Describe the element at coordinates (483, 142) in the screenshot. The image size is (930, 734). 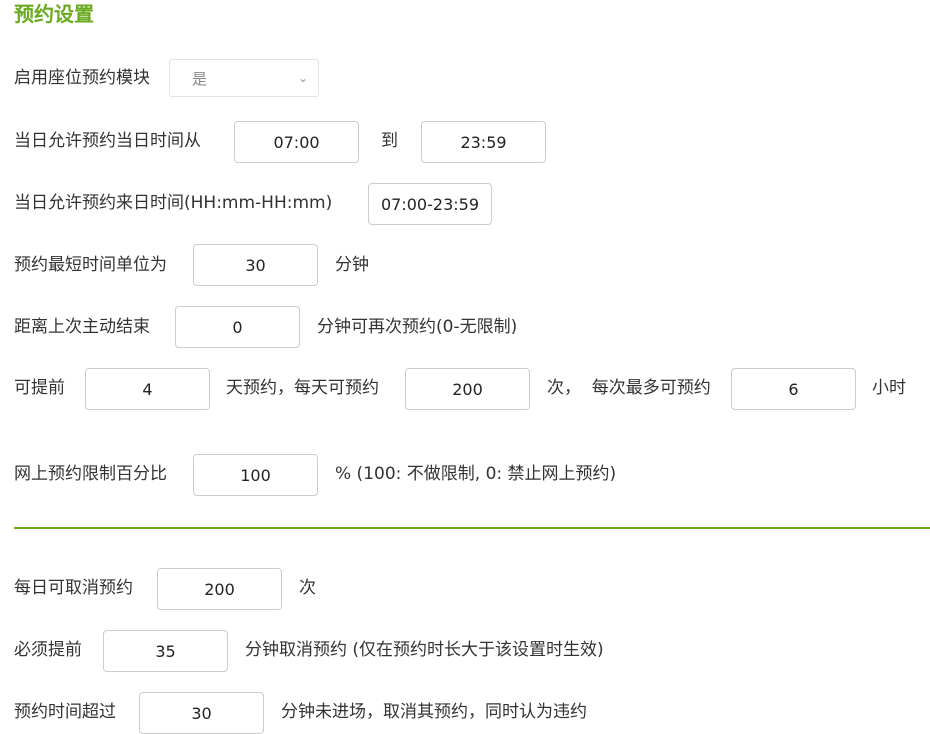
I see `today-to-input` at that location.